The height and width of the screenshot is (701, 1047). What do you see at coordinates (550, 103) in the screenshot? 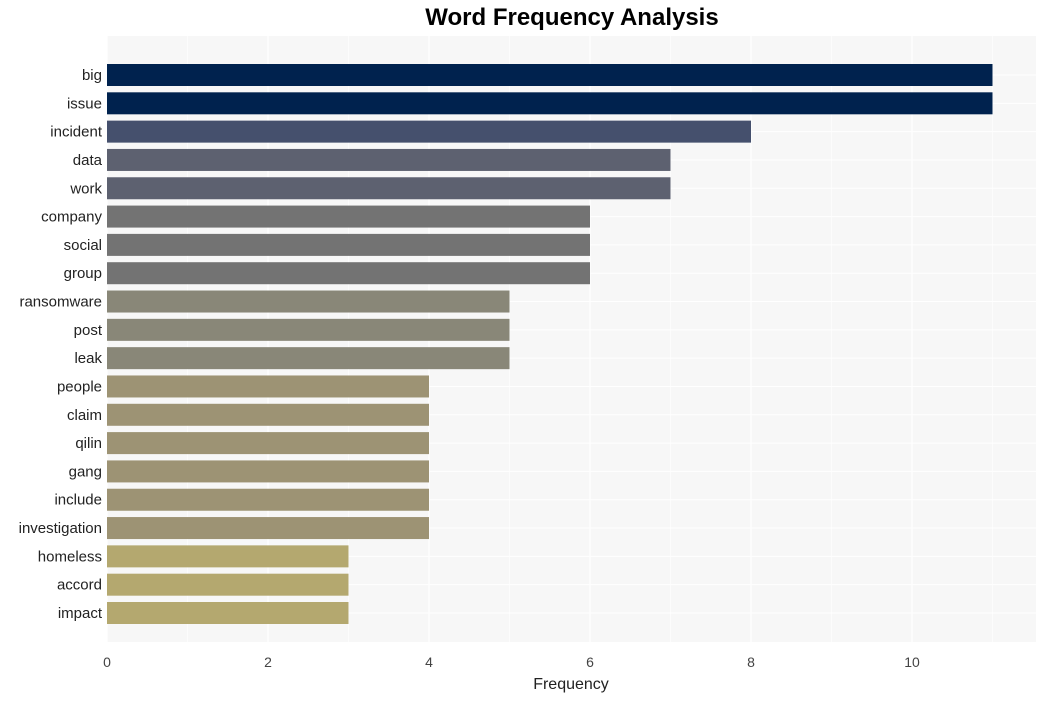
I see `bar-issue` at bounding box center [550, 103].